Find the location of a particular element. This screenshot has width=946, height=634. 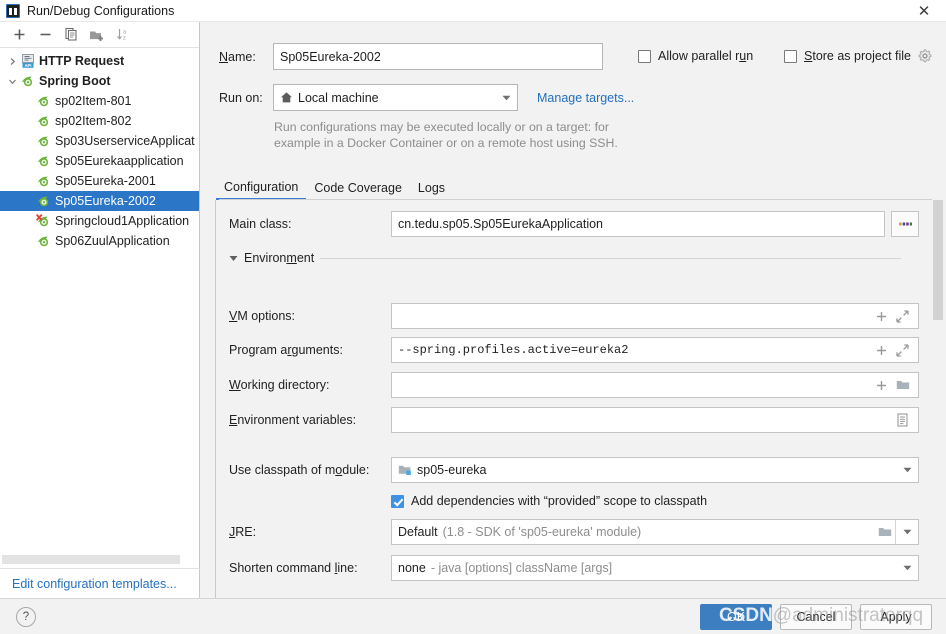

tab-logs: Logs is located at coordinates (431, 188).